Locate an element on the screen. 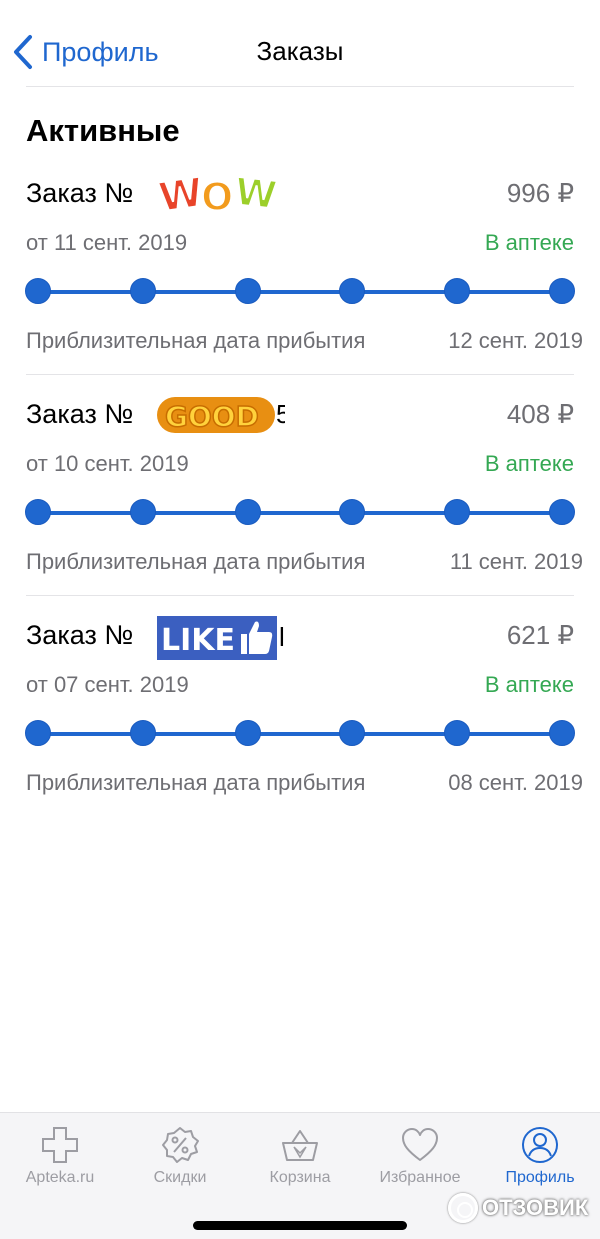  discount-badge-icon is located at coordinates (180, 1145).